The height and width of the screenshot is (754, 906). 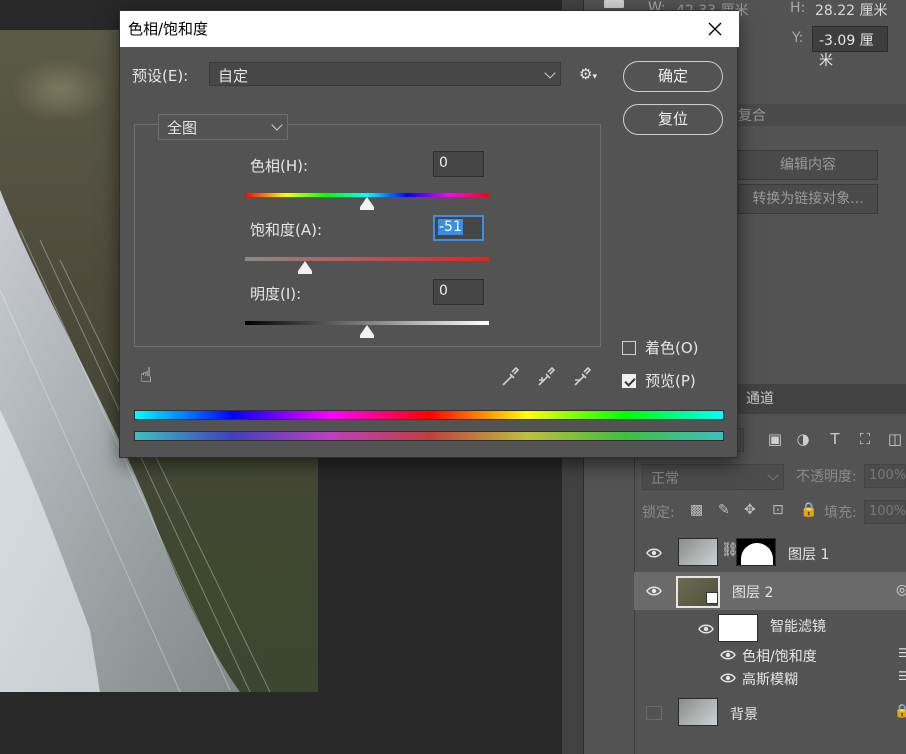 I want to click on reset-label: 复位, so click(x=672, y=119).